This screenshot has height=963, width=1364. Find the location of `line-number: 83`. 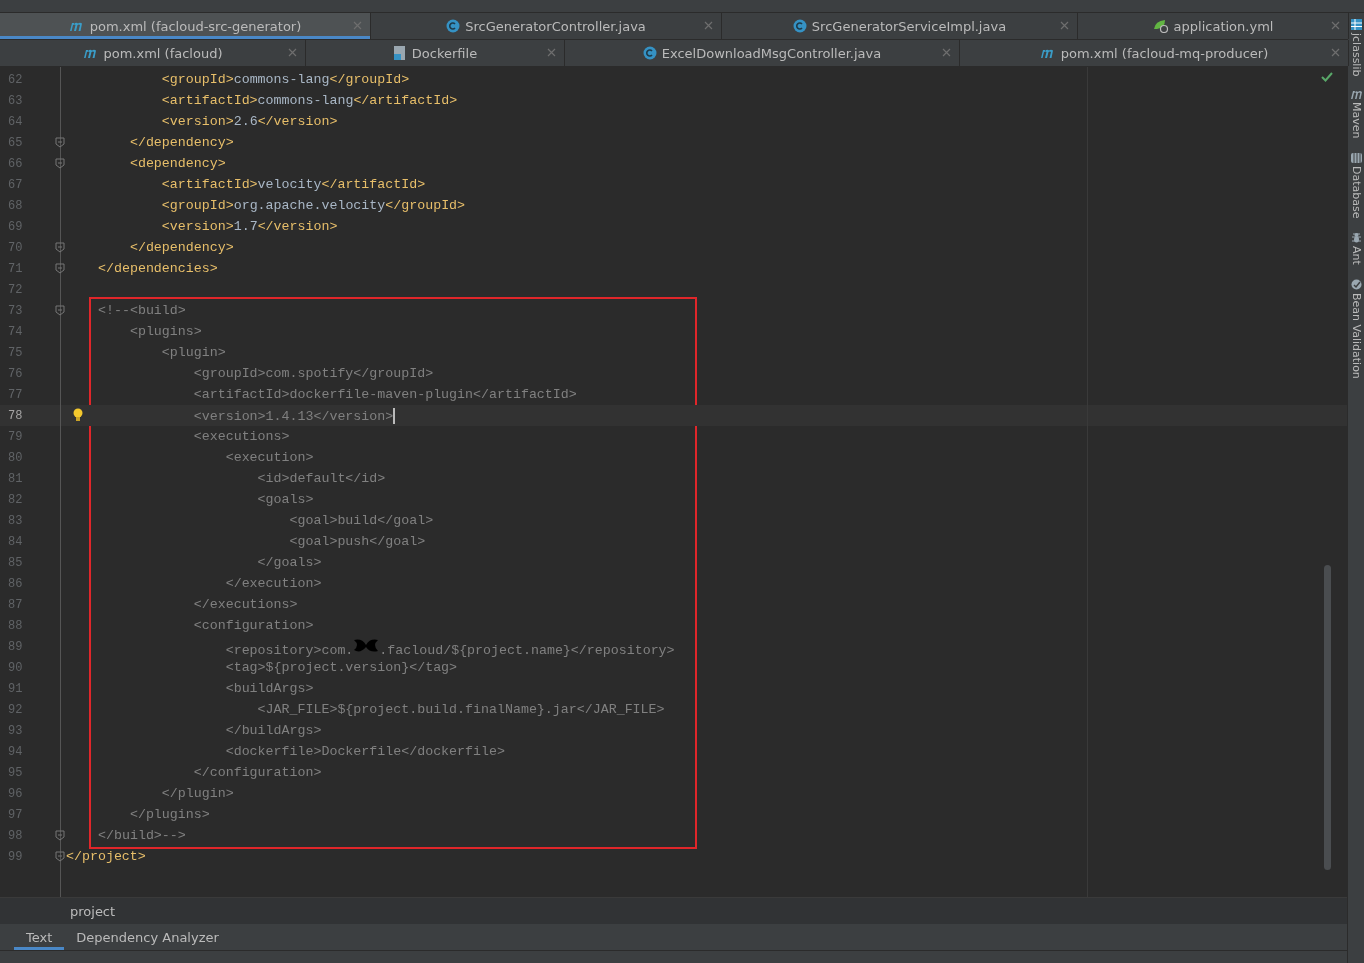

line-number: 83 is located at coordinates (15, 520).